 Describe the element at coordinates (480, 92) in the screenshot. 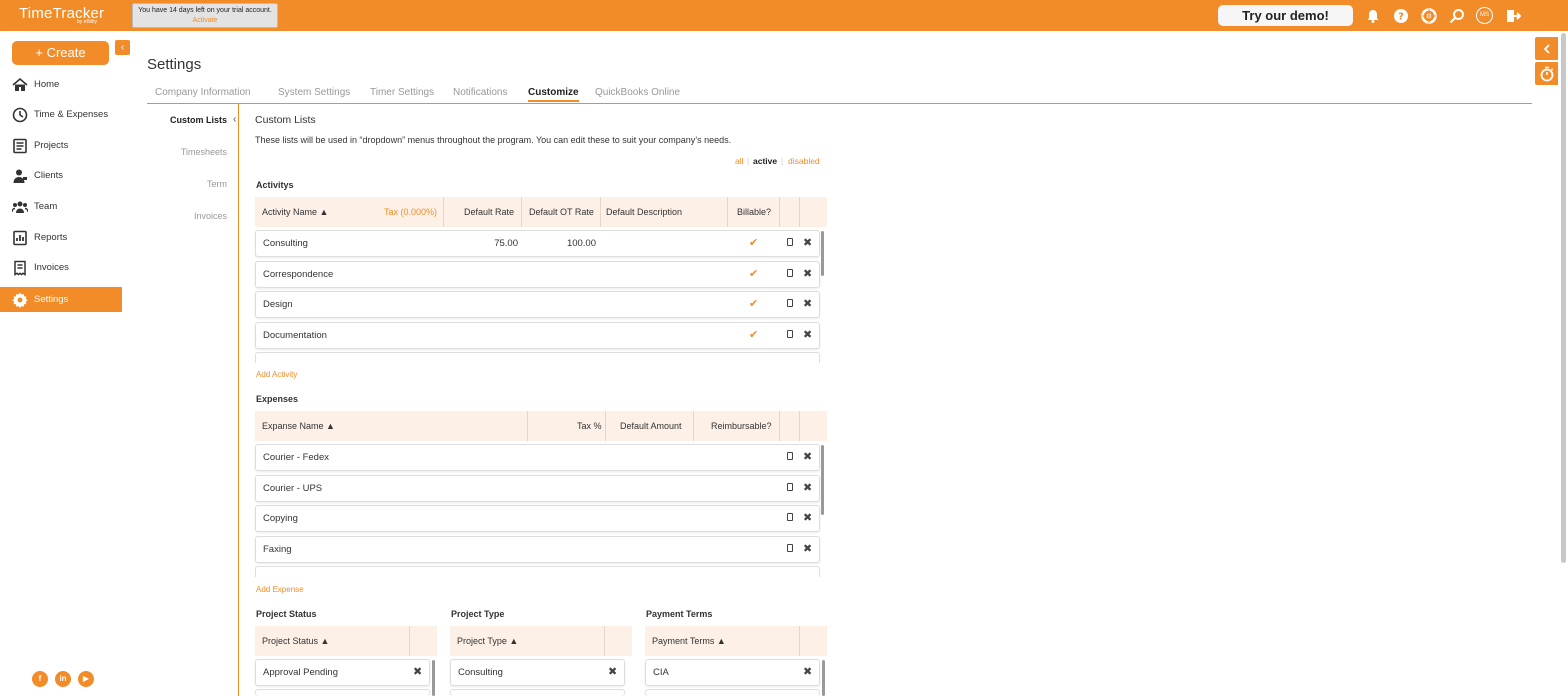

I see `tab-notifications: Notifications` at that location.